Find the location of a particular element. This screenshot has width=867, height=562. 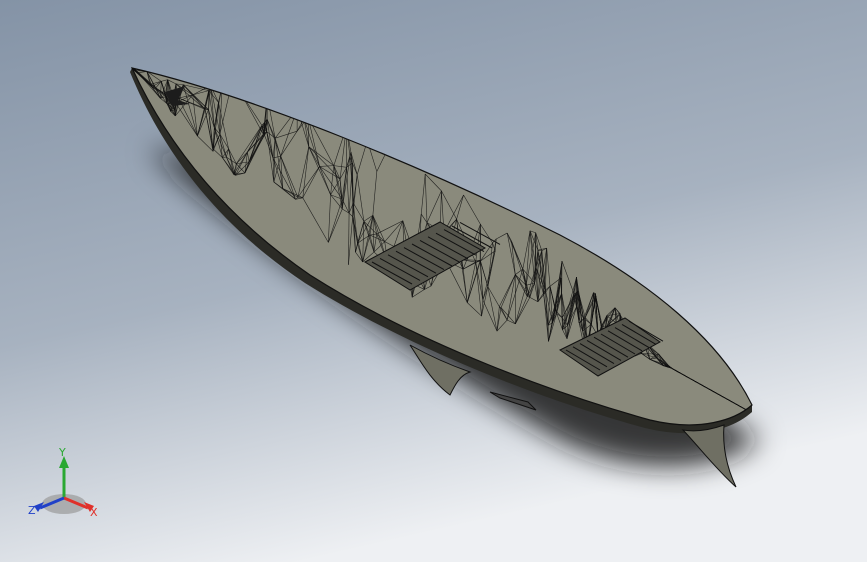

y-axis-label: Y is located at coordinates (62, 453).